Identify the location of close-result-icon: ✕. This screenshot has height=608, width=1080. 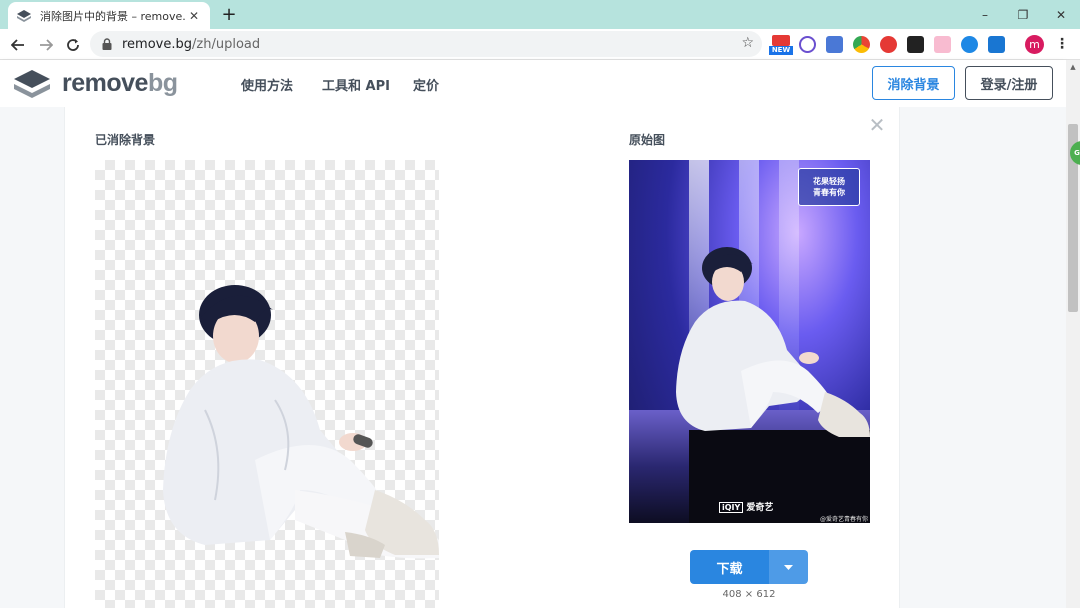
(877, 125).